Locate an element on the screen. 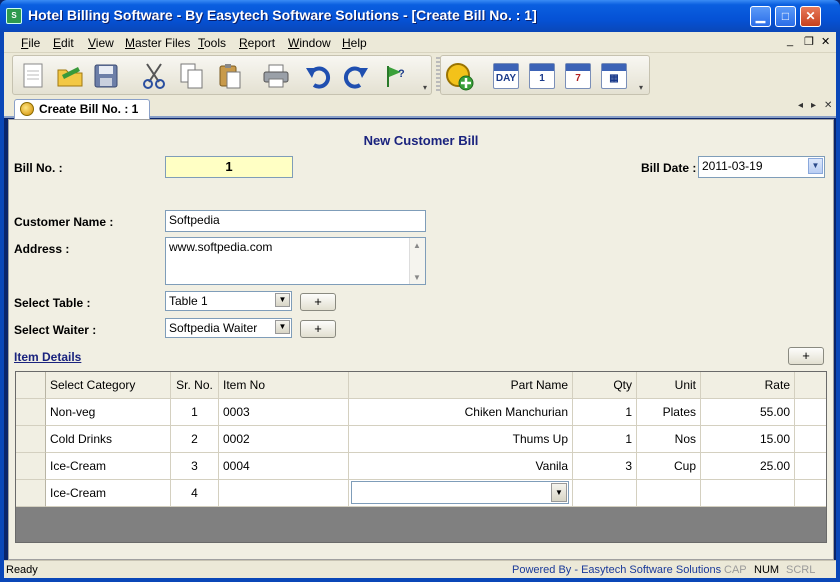  tab-close-icon: ✕ is located at coordinates (828, 105).